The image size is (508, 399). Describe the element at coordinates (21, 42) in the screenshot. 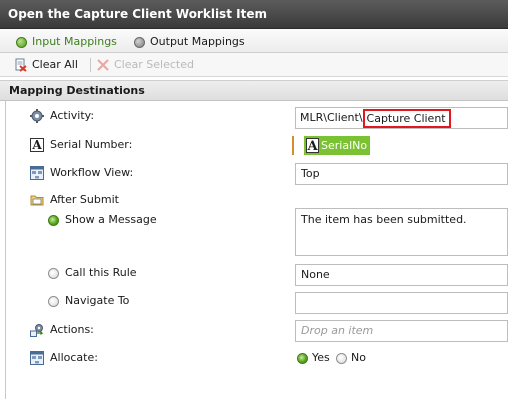

I see `green-dot-icon` at that location.